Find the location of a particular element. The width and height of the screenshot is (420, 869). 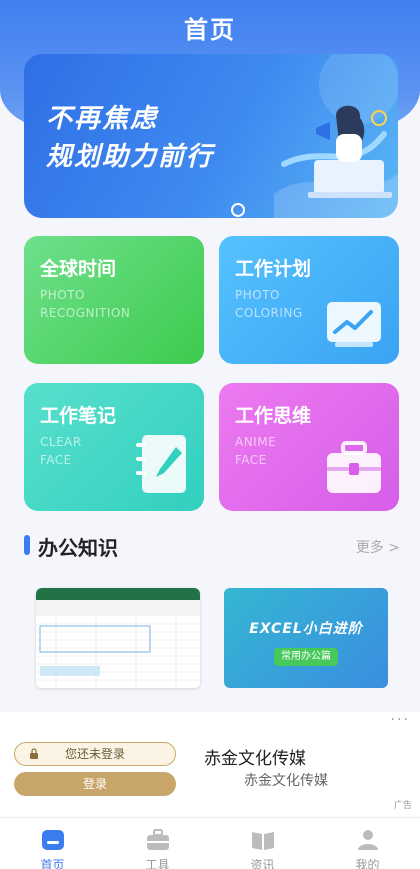

tab-label: 我的 is located at coordinates (367, 863).